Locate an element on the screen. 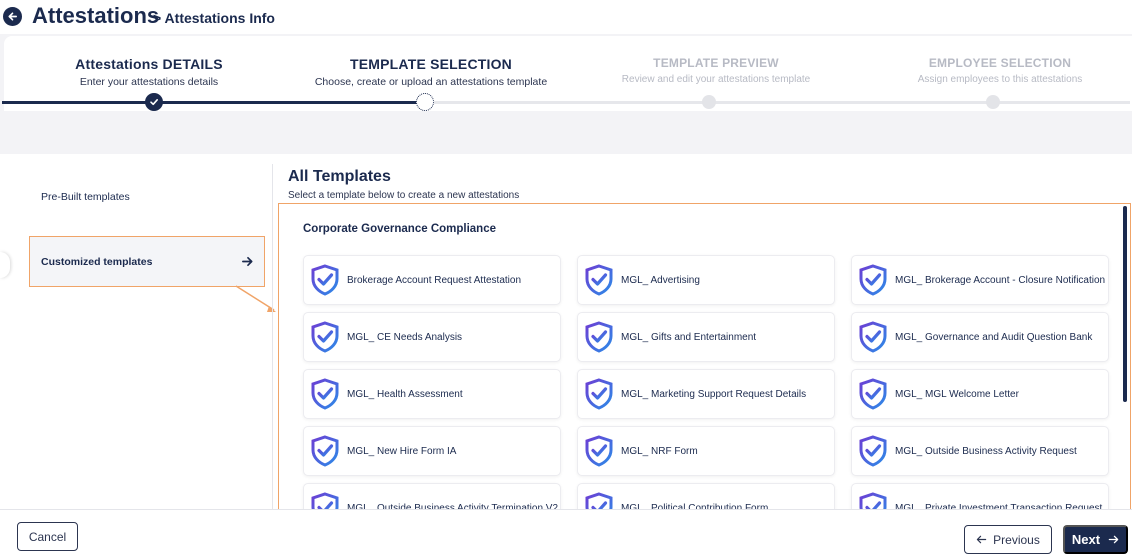 The width and height of the screenshot is (1132, 559). template-card: MGL_ New Hire Form IA is located at coordinates (432, 451).